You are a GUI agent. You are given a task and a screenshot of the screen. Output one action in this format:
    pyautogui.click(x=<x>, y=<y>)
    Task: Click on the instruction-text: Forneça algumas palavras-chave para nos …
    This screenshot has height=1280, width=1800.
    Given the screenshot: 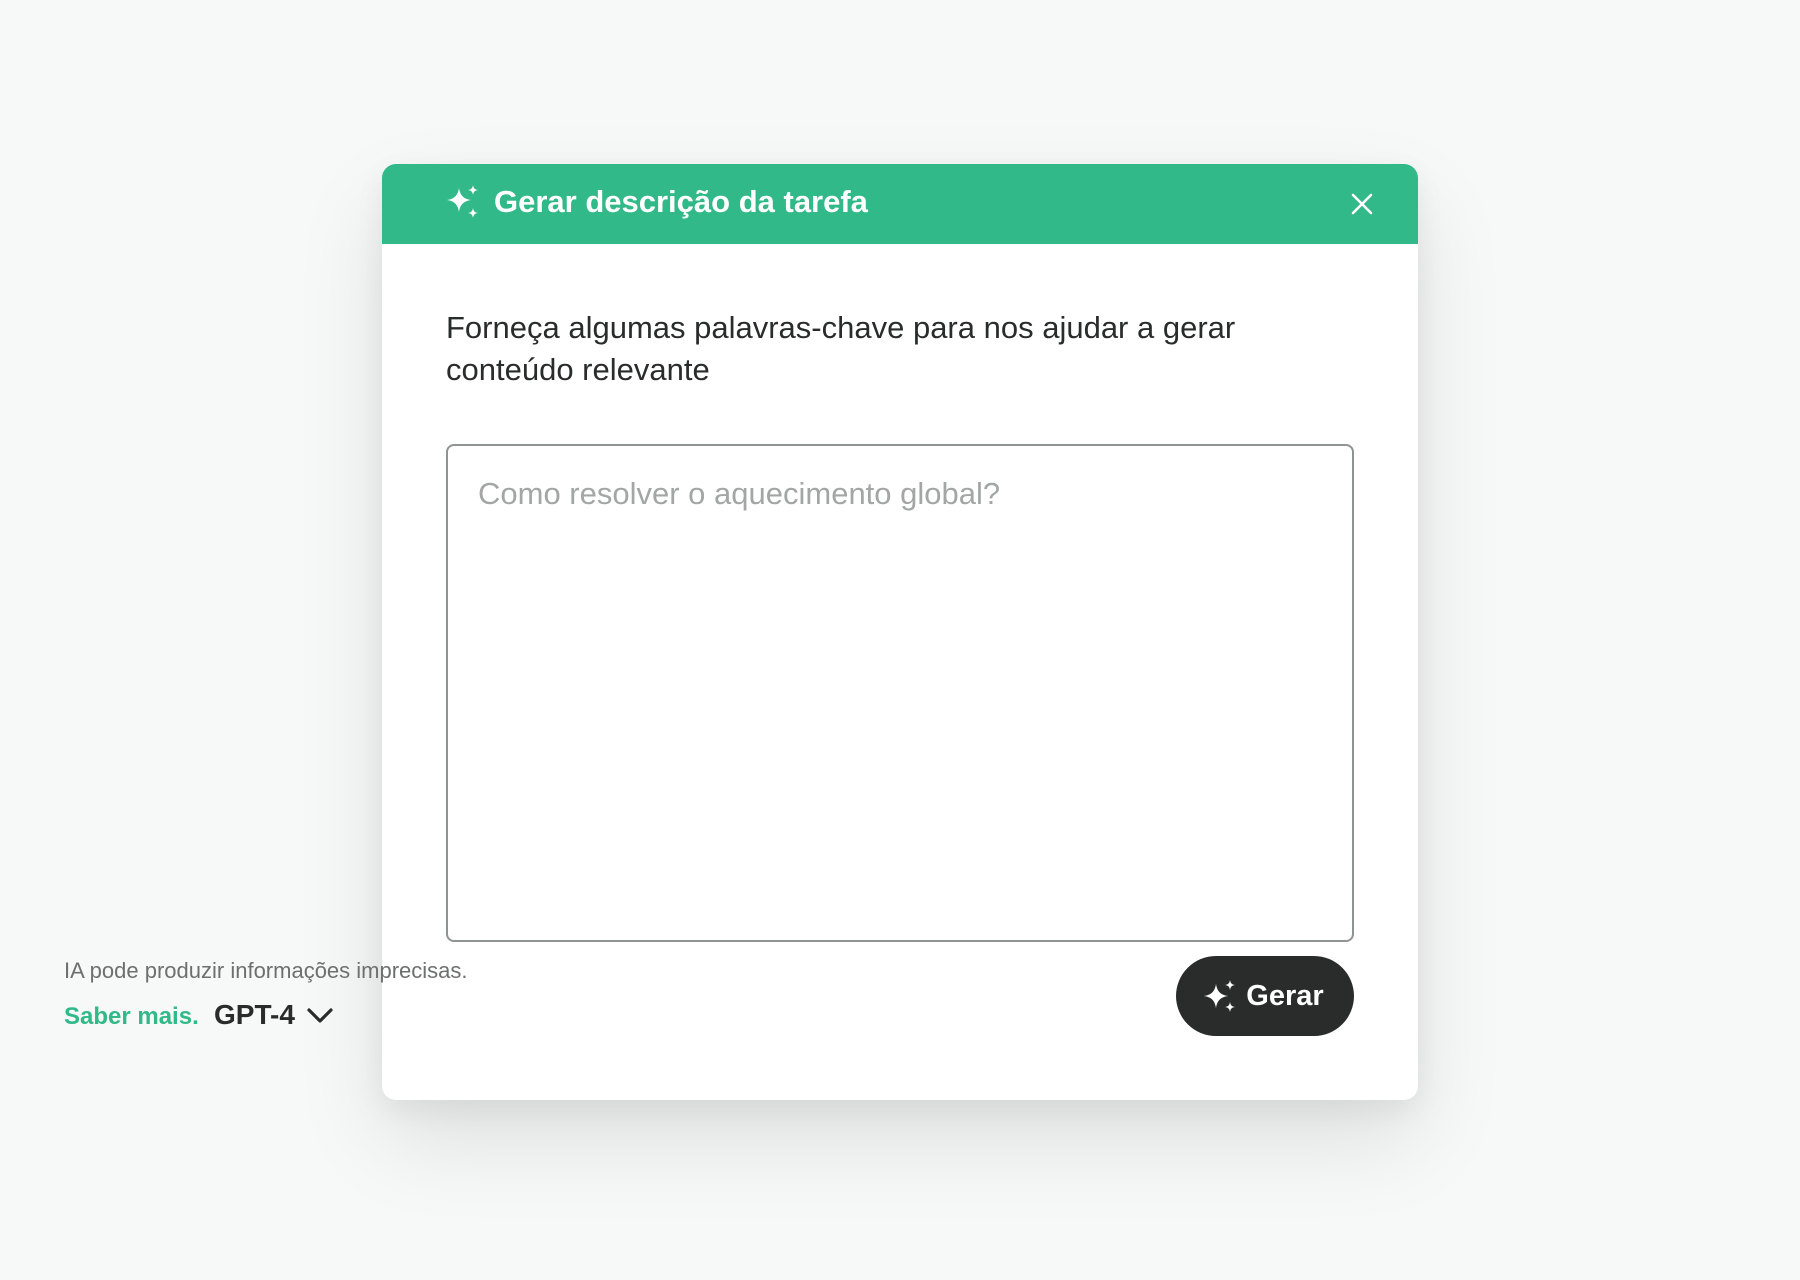 What is the action you would take?
    pyautogui.click(x=841, y=348)
    